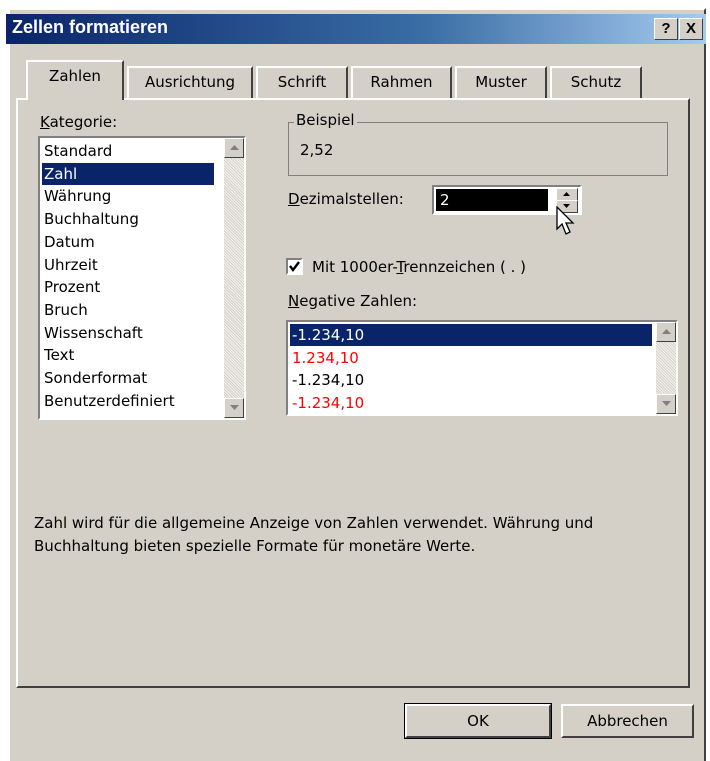 Image resolution: width=710 pixels, height=761 pixels. What do you see at coordinates (325, 120) in the screenshot?
I see `beispiel-legend: Beispiel` at bounding box center [325, 120].